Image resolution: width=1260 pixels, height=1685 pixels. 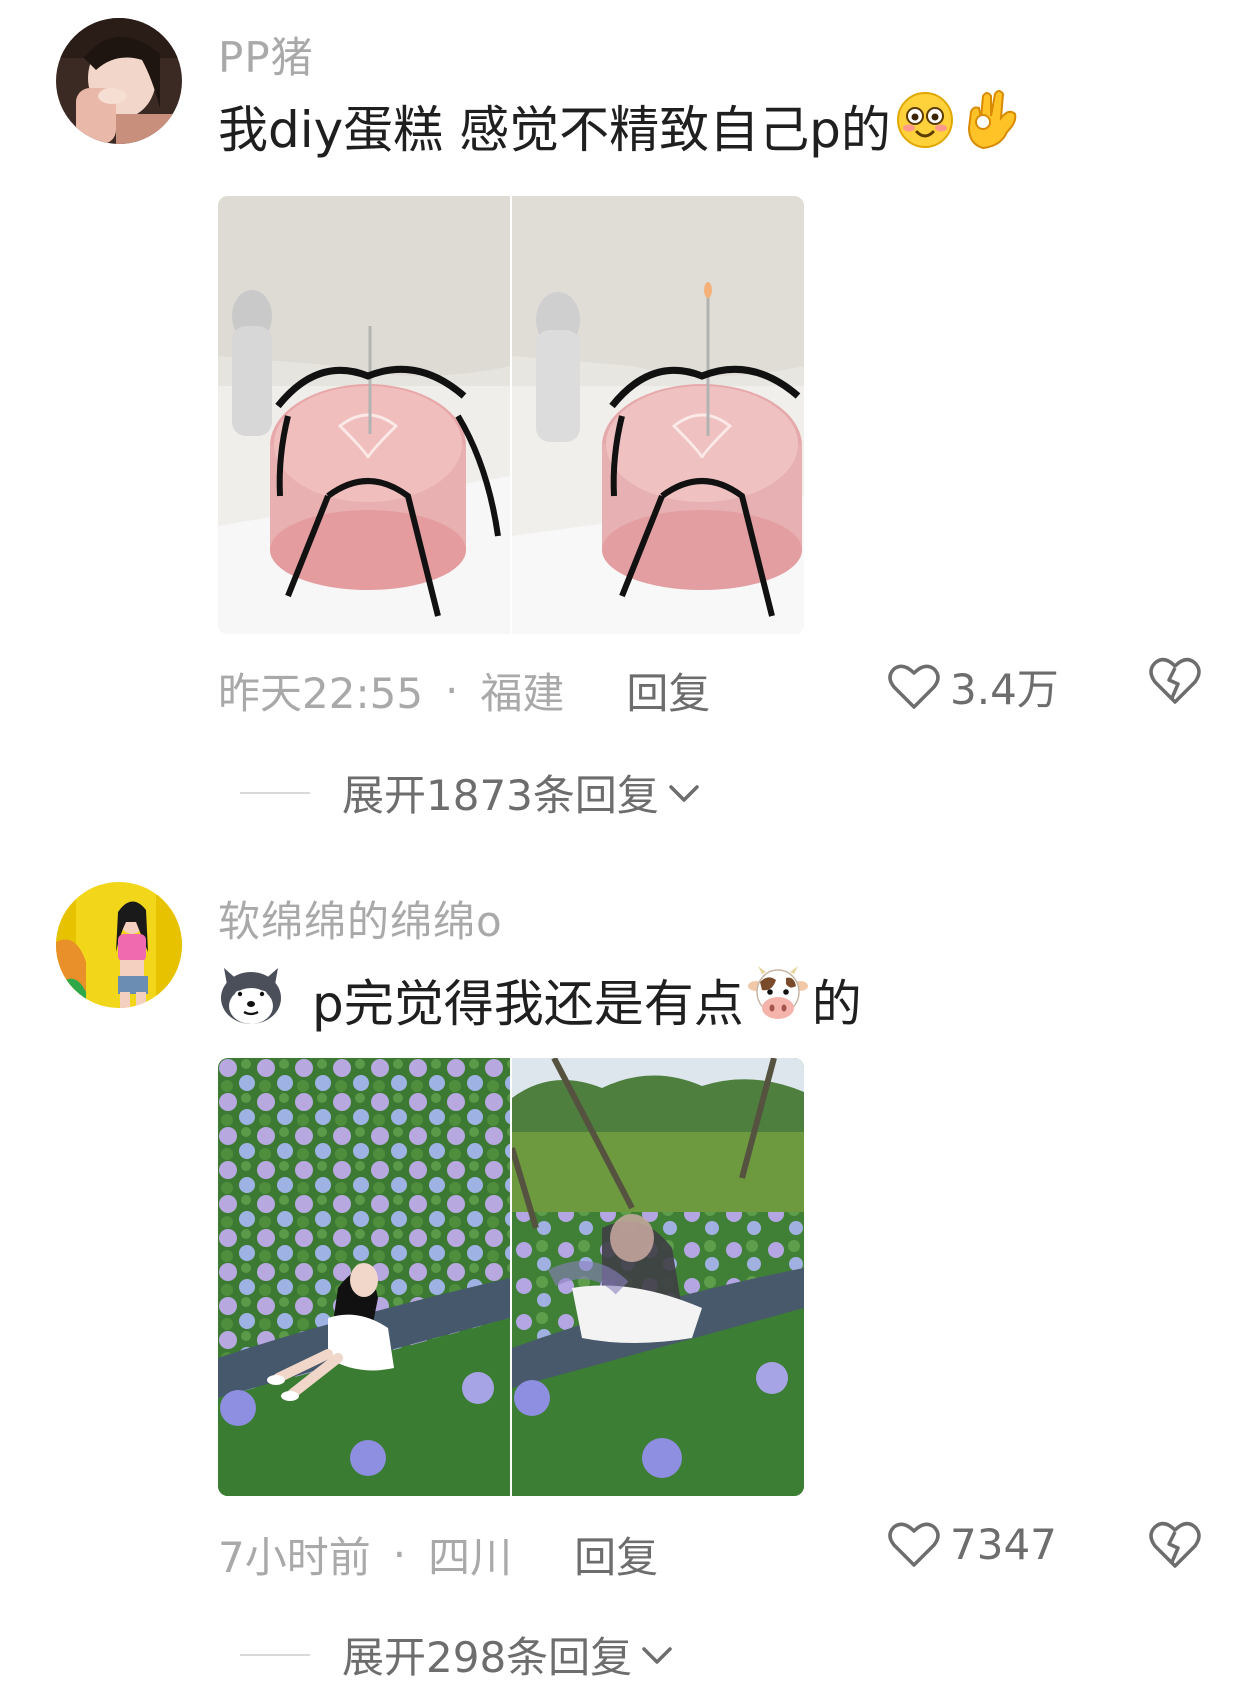 What do you see at coordinates (991, 126) in the screenshot?
I see `ok-hand-emoji` at bounding box center [991, 126].